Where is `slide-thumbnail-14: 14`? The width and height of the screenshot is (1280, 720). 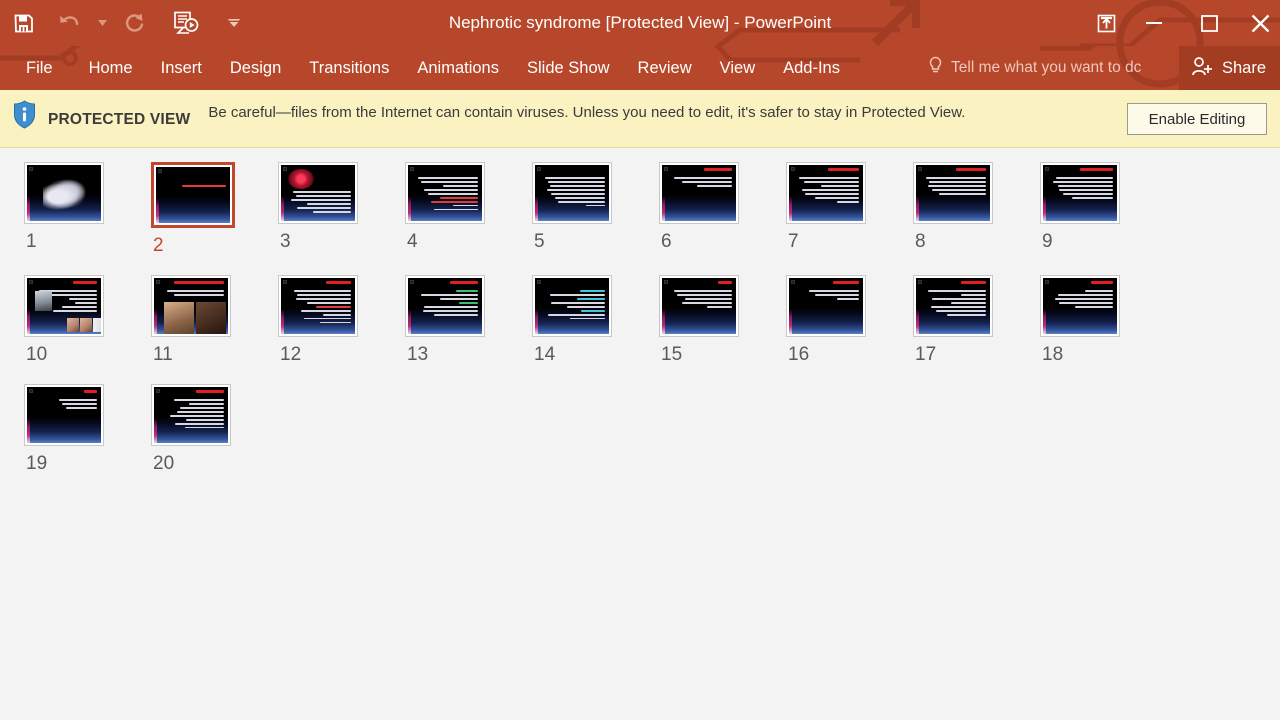 slide-thumbnail-14: 14 is located at coordinates (595, 319).